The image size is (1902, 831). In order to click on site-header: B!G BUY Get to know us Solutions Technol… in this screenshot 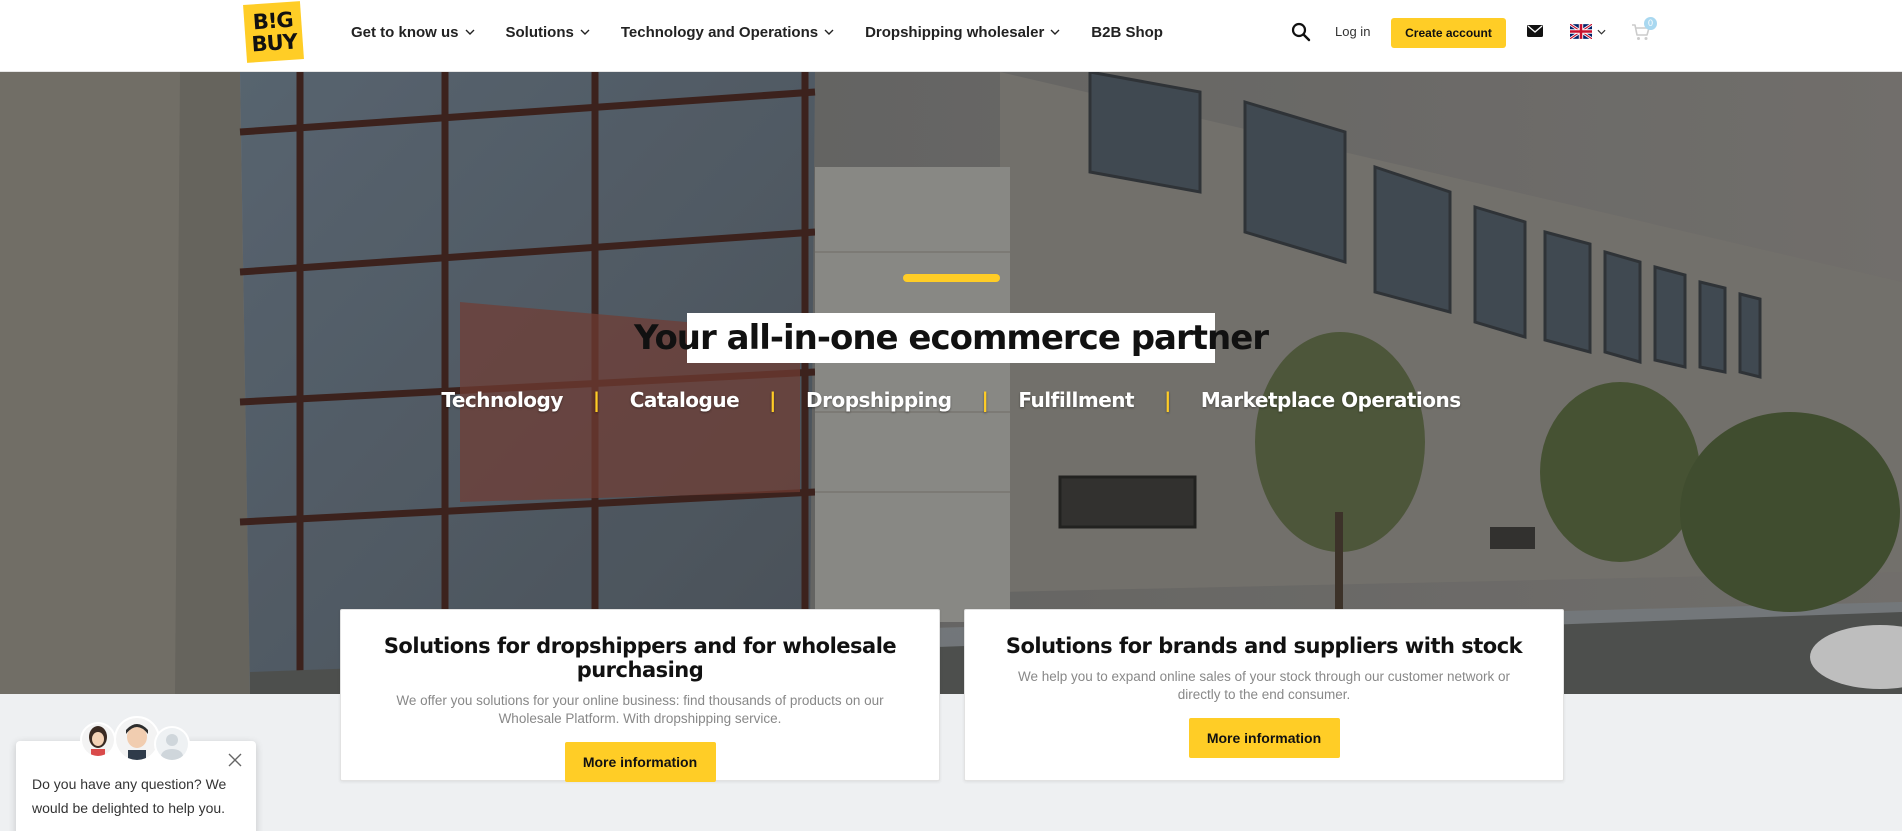, I will do `click(951, 36)`.